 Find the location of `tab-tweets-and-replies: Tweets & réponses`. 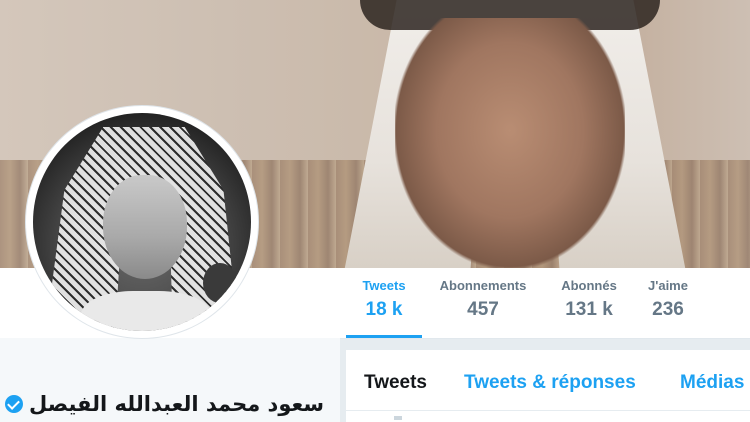

tab-tweets-and-replies: Tweets & réponses is located at coordinates (550, 383).